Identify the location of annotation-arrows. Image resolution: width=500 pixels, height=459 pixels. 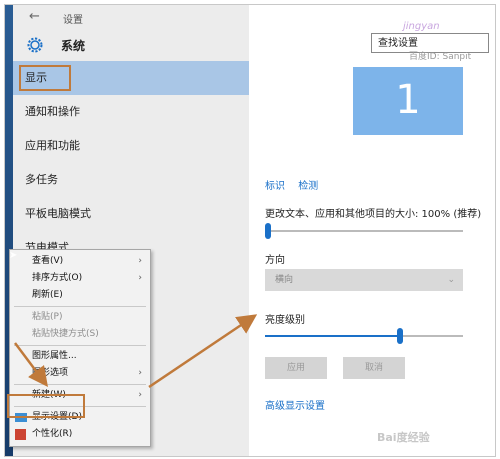
(136, 351).